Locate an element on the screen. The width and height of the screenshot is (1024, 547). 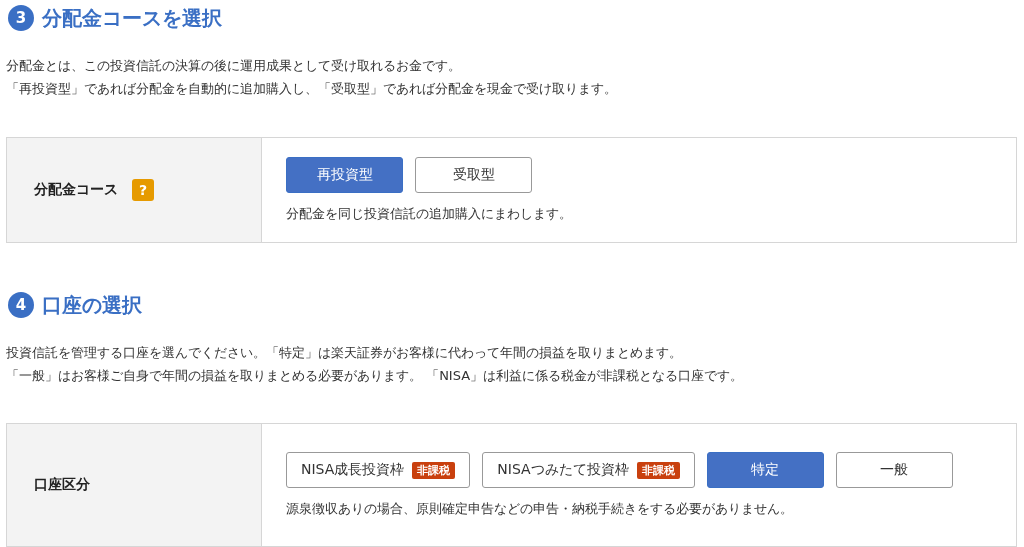
description-text: 分配金とは、この投資信託の決算の後に運用成果として受け取れるお金です。 is located at coordinates (234, 66).